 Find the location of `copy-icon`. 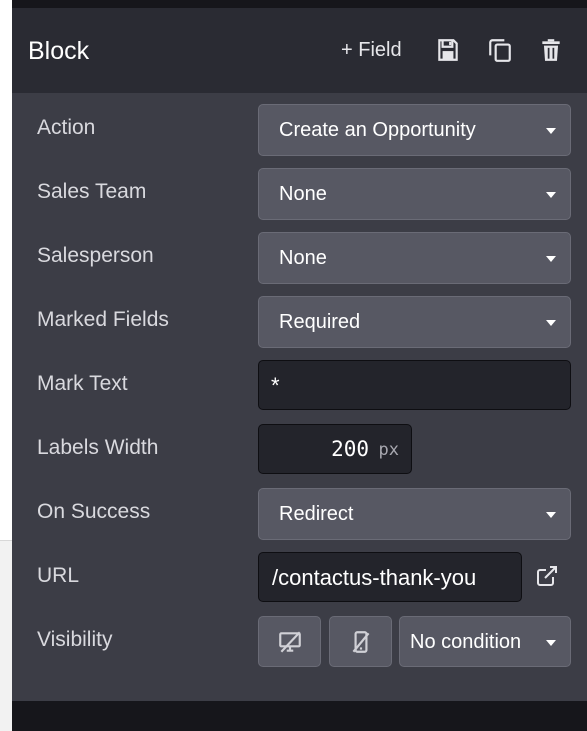

copy-icon is located at coordinates (500, 50).